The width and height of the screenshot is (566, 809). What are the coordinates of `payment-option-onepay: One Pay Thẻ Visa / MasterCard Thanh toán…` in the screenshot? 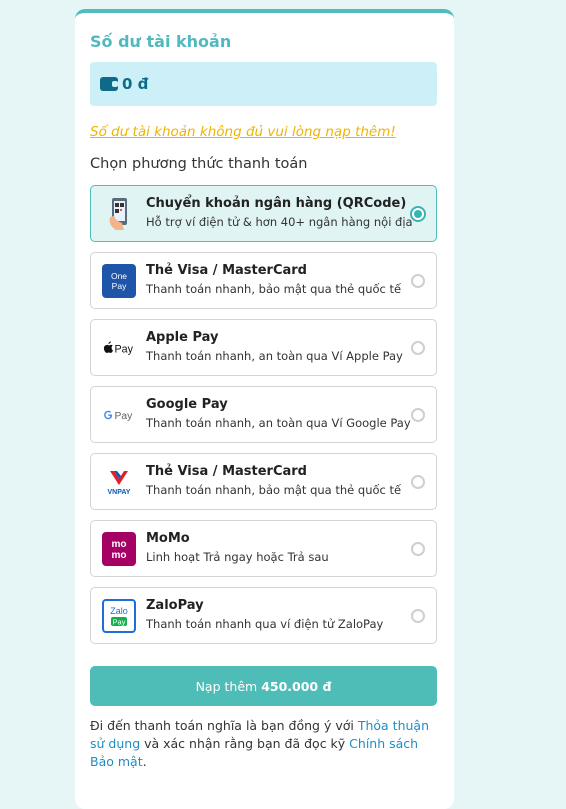 It's located at (263, 280).